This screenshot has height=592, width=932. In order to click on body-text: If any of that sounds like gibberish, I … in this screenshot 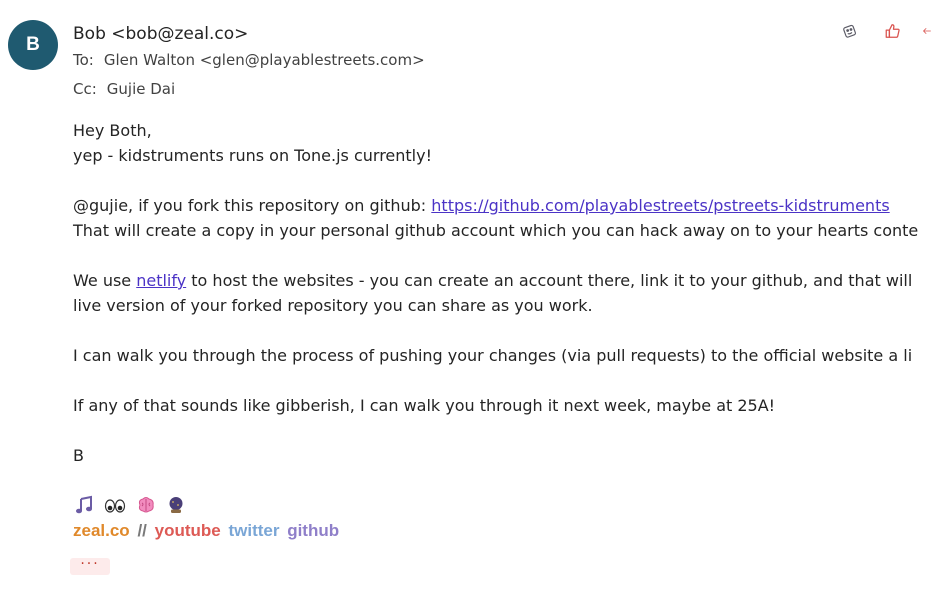, I will do `click(424, 405)`.